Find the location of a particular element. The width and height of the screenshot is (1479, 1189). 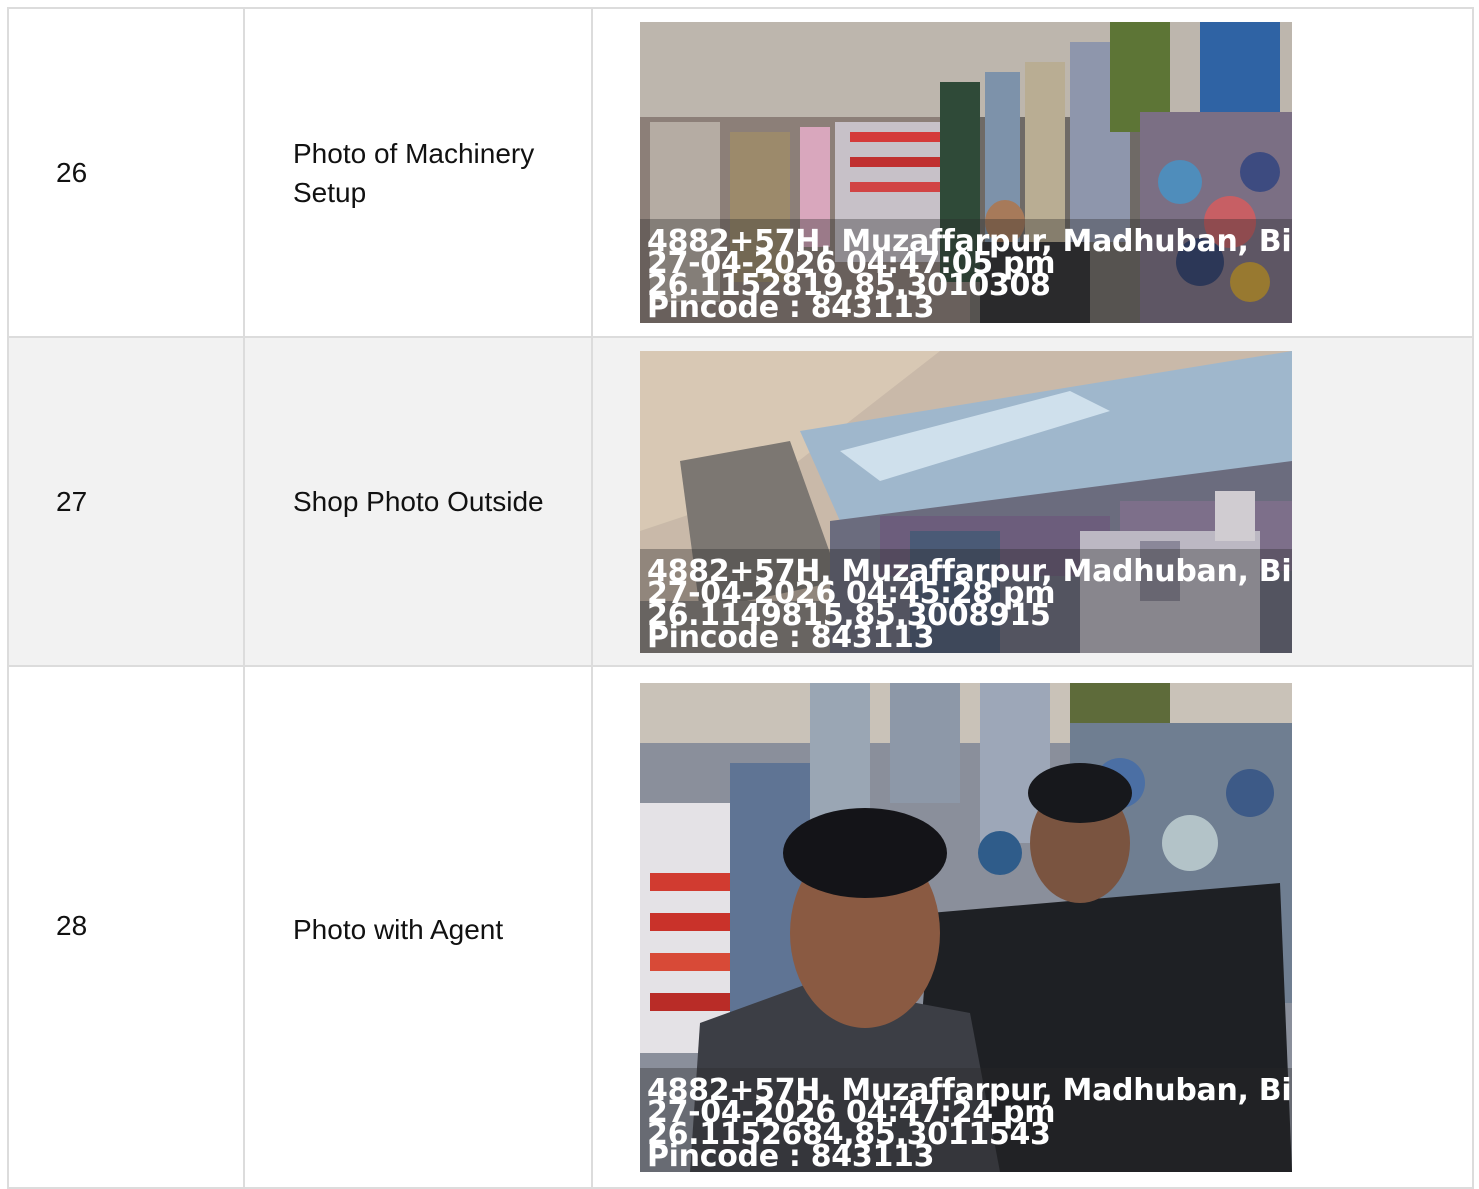

row-number-text: 28 is located at coordinates (72, 925).